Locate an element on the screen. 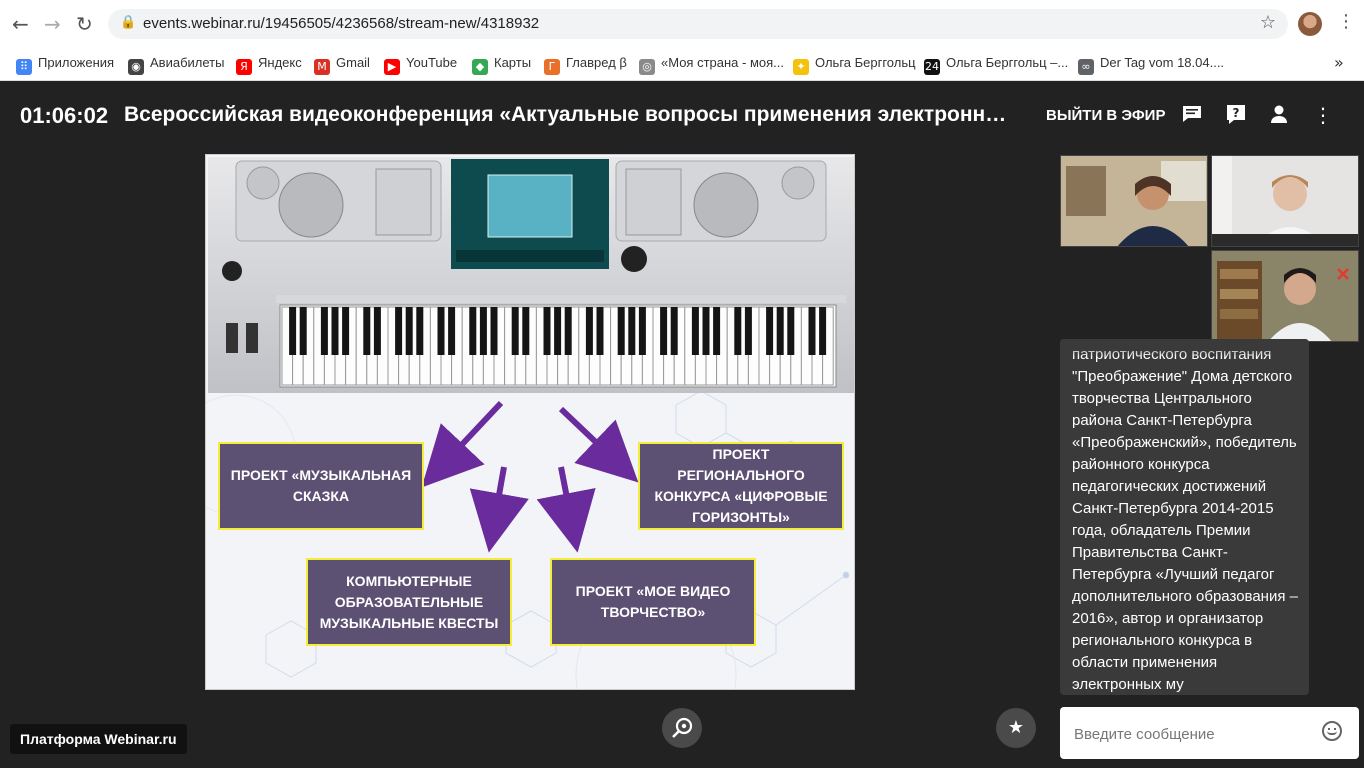  bookmark-item: Я Яндекс is located at coordinates (269, 65).